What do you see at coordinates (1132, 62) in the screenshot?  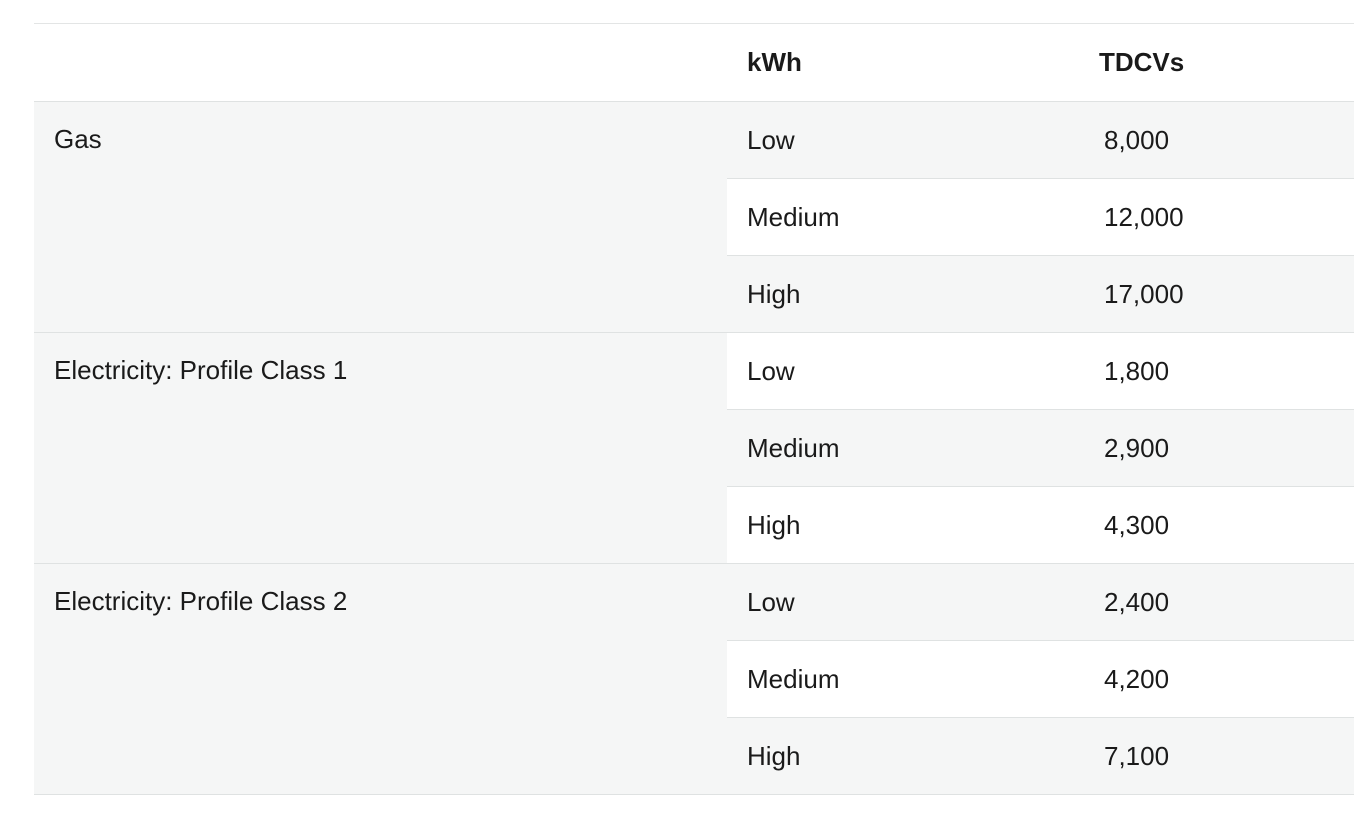 I see `header-tdcvs: TDCVs` at bounding box center [1132, 62].